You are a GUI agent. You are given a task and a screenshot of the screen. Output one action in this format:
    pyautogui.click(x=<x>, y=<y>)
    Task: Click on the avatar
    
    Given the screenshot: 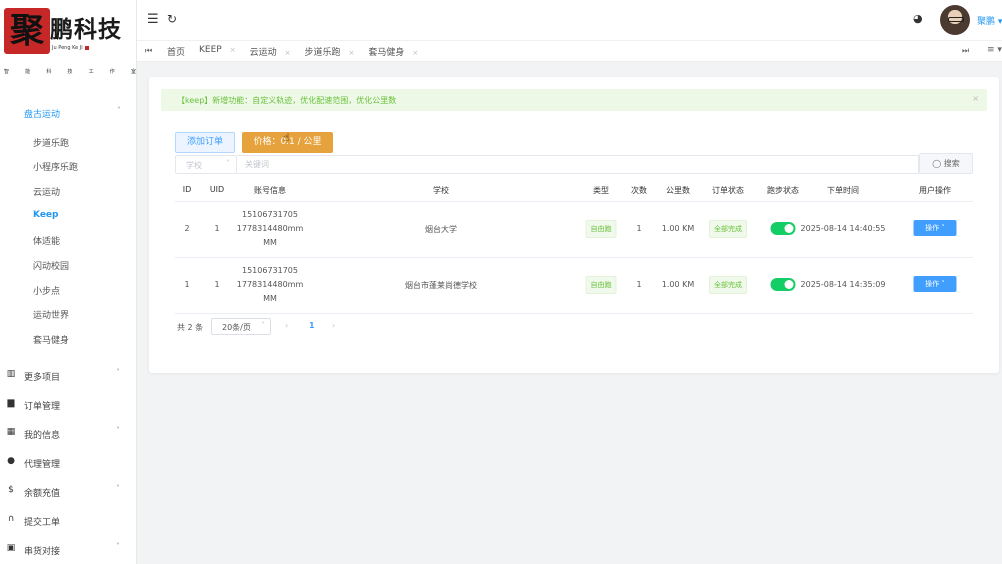 What is the action you would take?
    pyautogui.click(x=955, y=20)
    